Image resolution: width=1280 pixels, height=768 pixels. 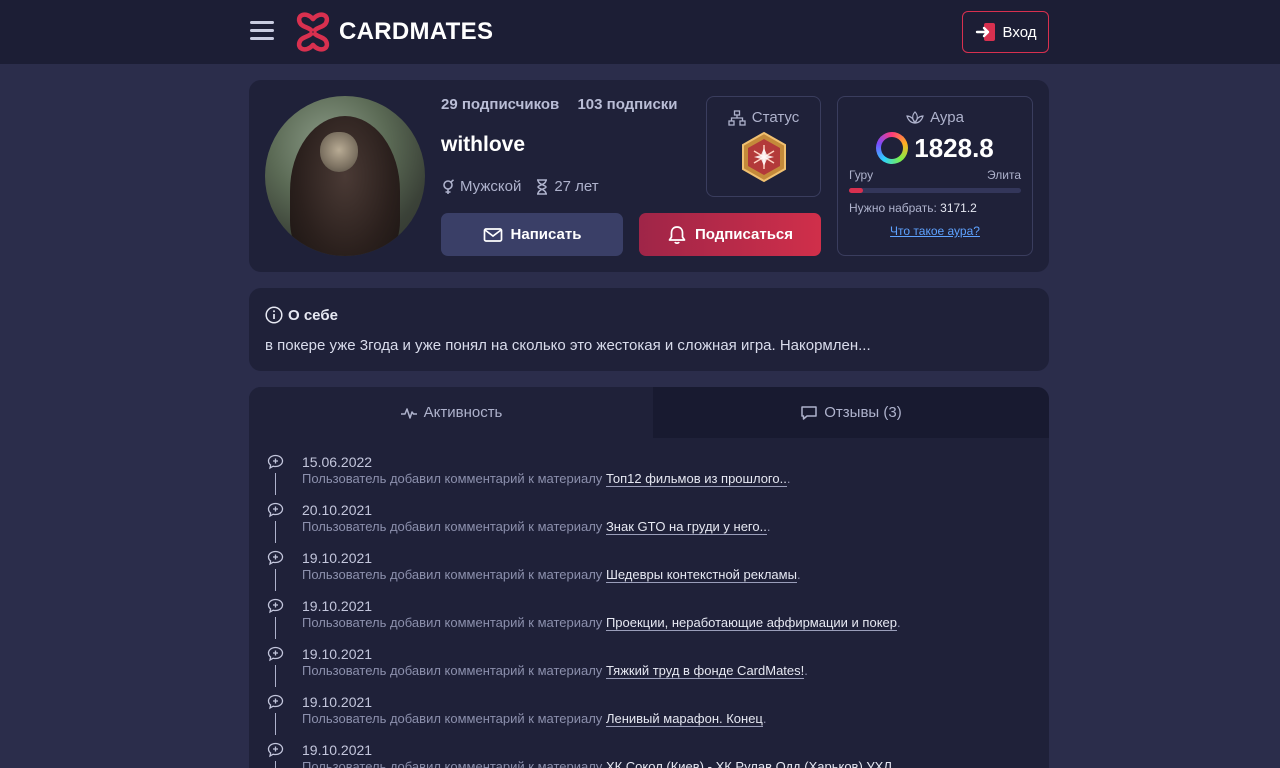 What do you see at coordinates (408, 413) in the screenshot?
I see `pulse-icon` at bounding box center [408, 413].